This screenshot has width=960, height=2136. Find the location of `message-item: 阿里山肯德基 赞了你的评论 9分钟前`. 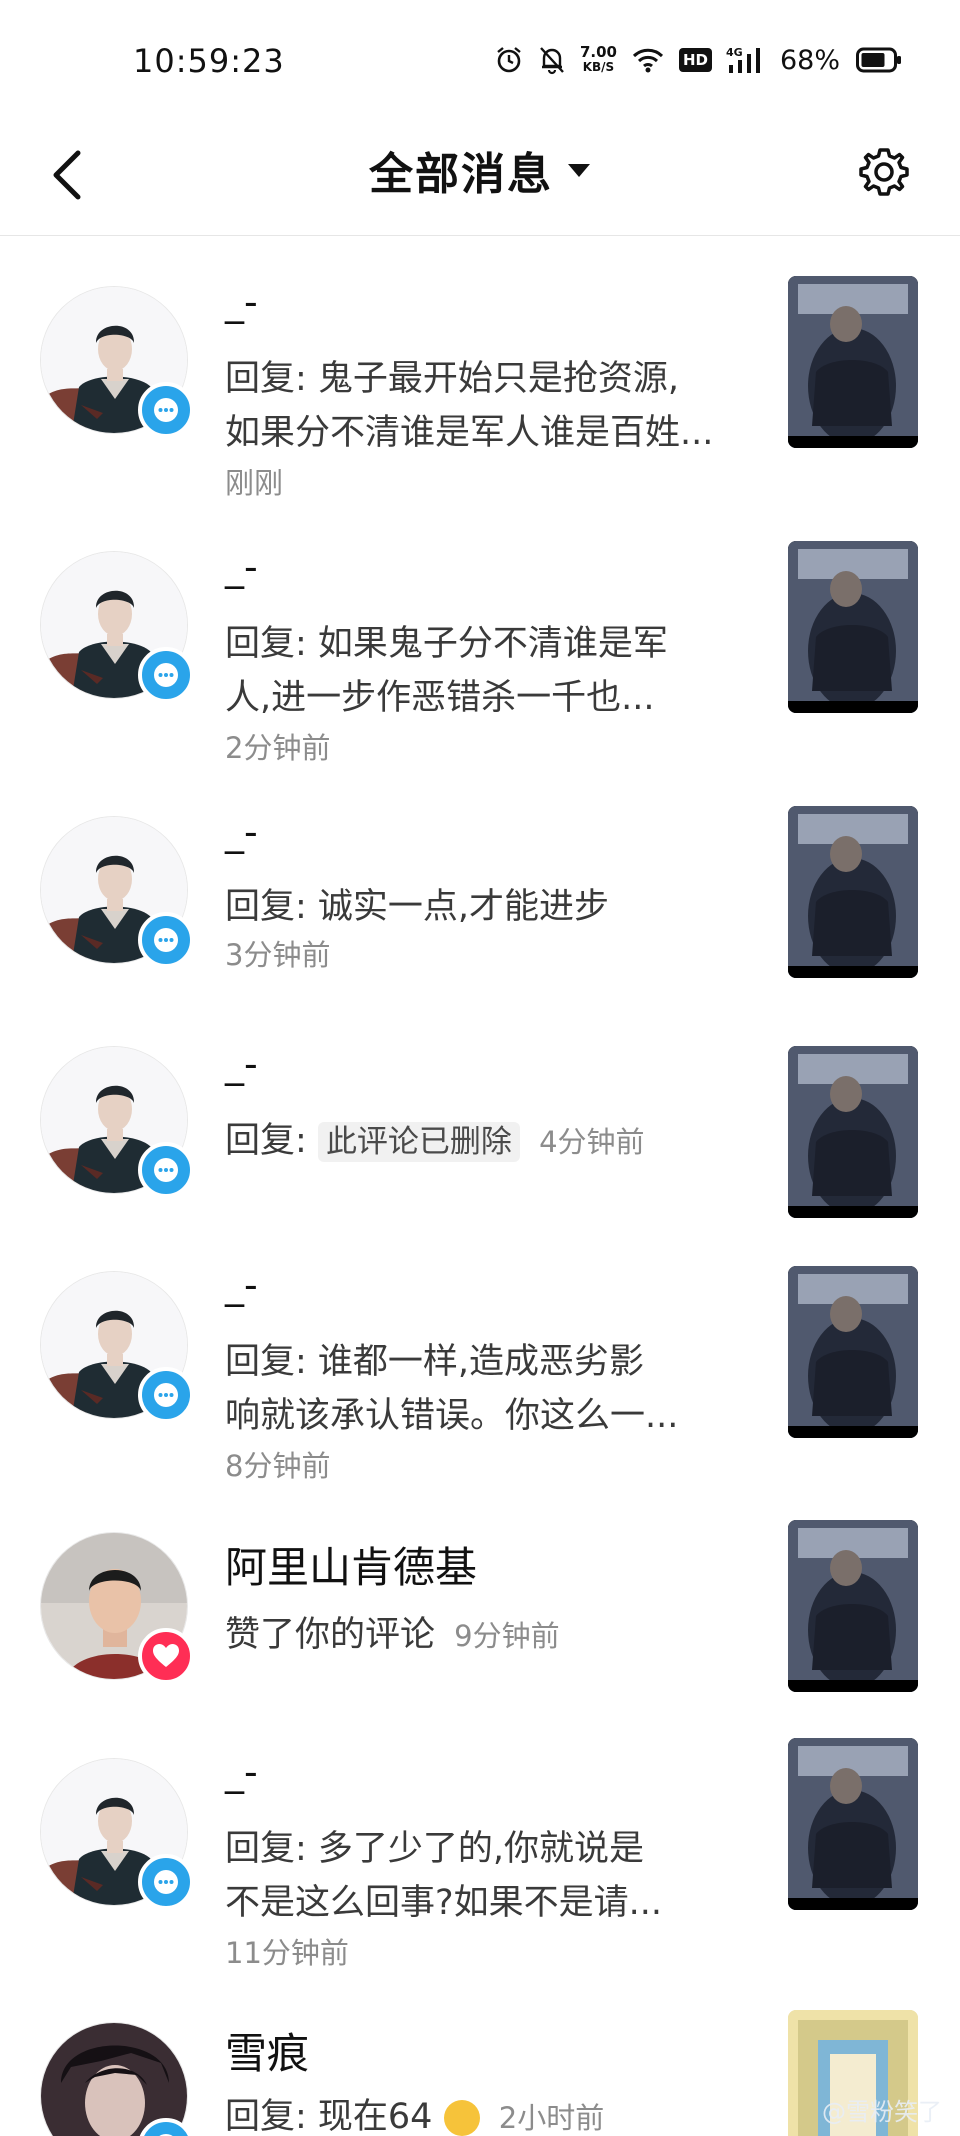

message-item: 阿里山肯德基 赞了你的评论 9分钟前 is located at coordinates (480, 1616).